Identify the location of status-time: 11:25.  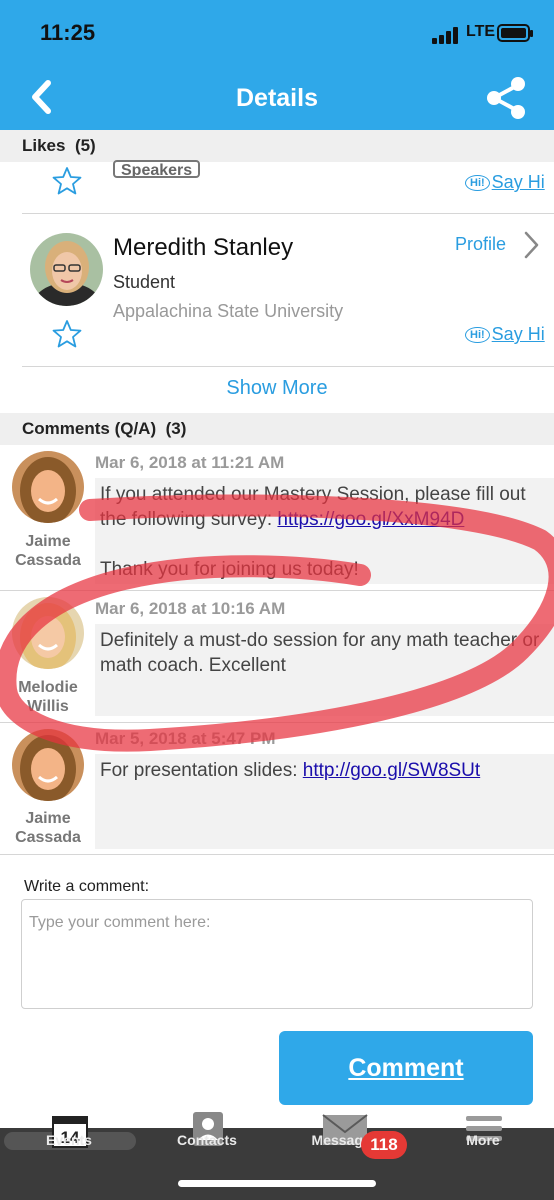
(68, 32).